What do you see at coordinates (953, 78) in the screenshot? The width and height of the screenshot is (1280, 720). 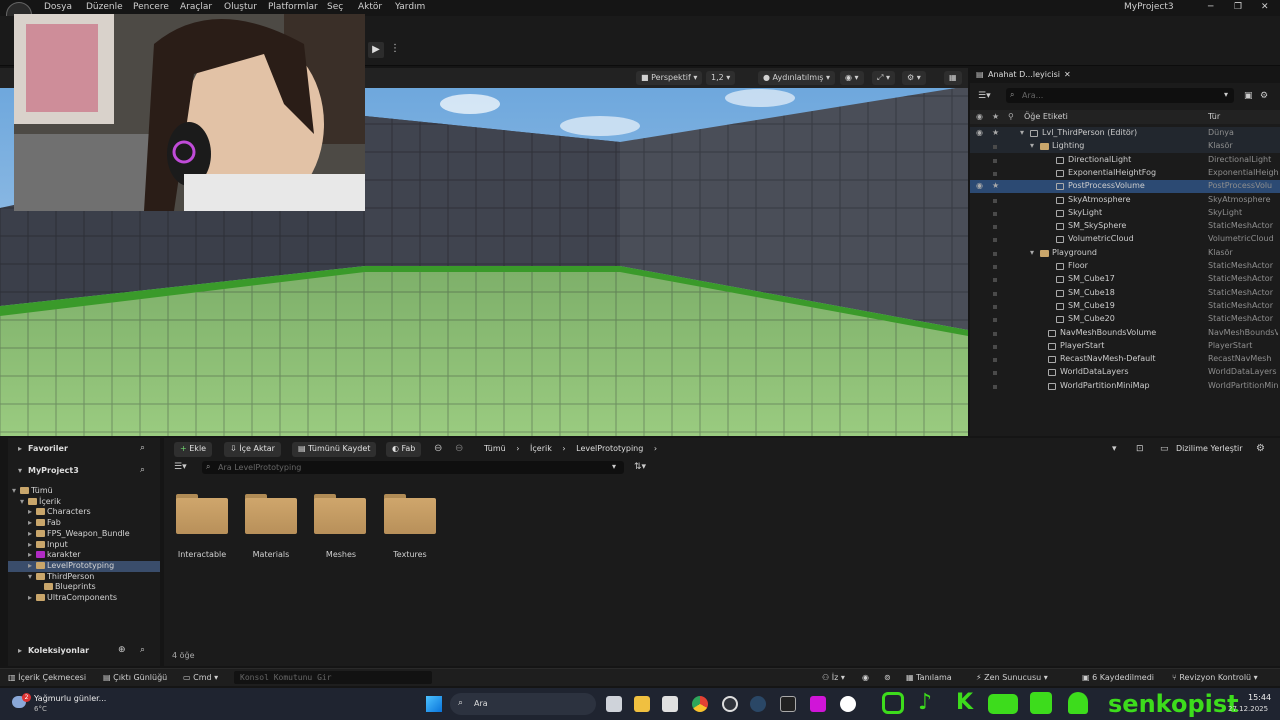 I see `layout-icon: ▦` at bounding box center [953, 78].